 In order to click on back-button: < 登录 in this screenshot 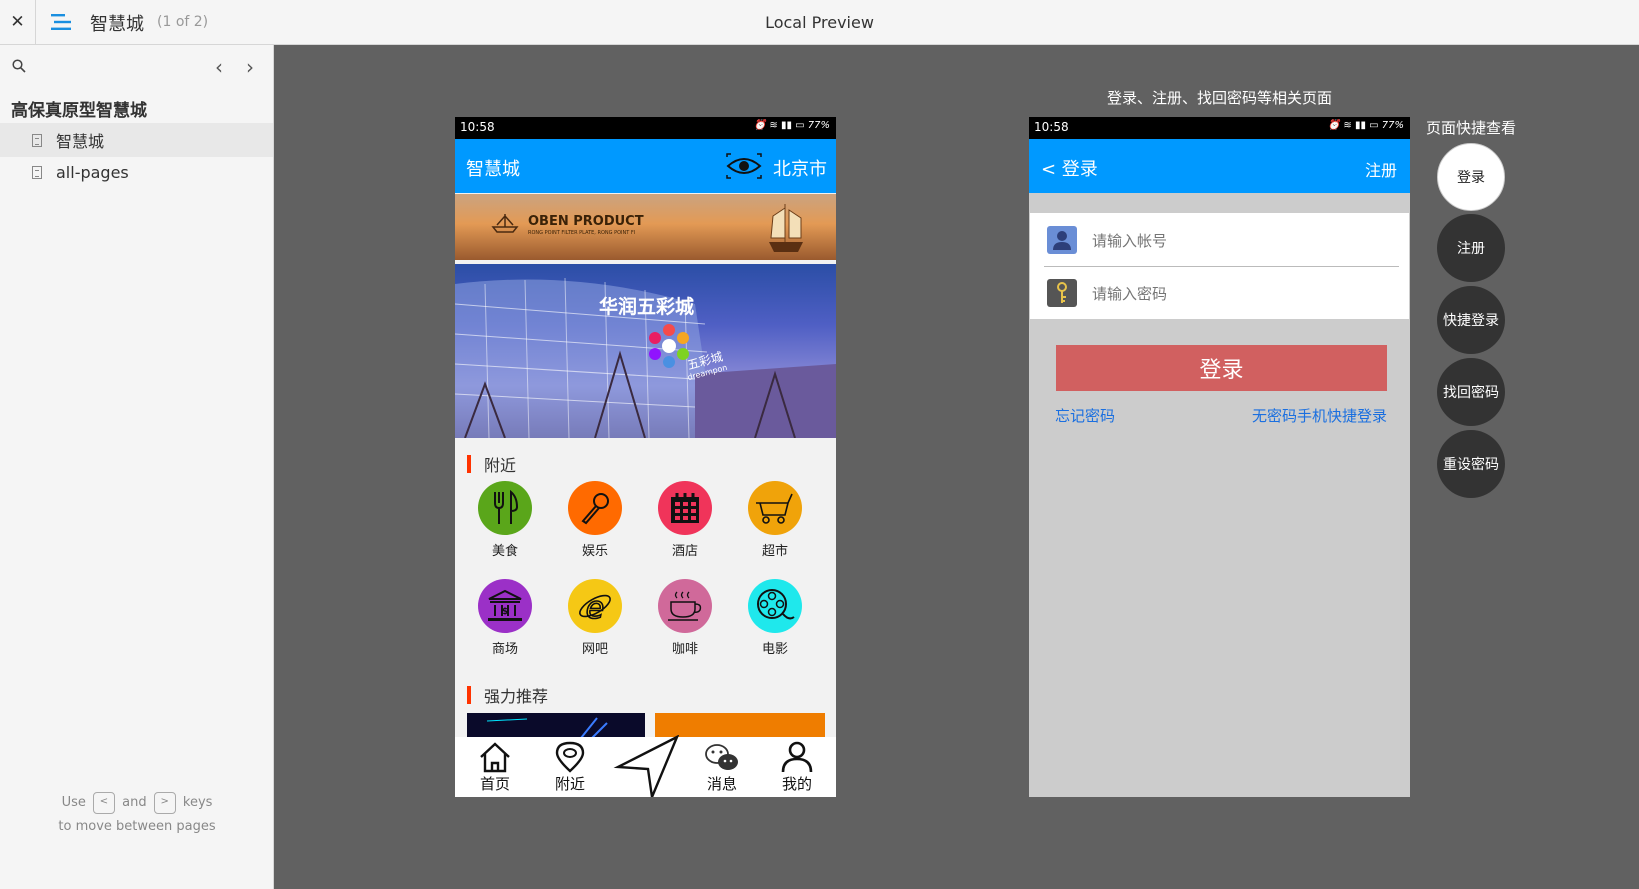, I will do `click(1069, 168)`.